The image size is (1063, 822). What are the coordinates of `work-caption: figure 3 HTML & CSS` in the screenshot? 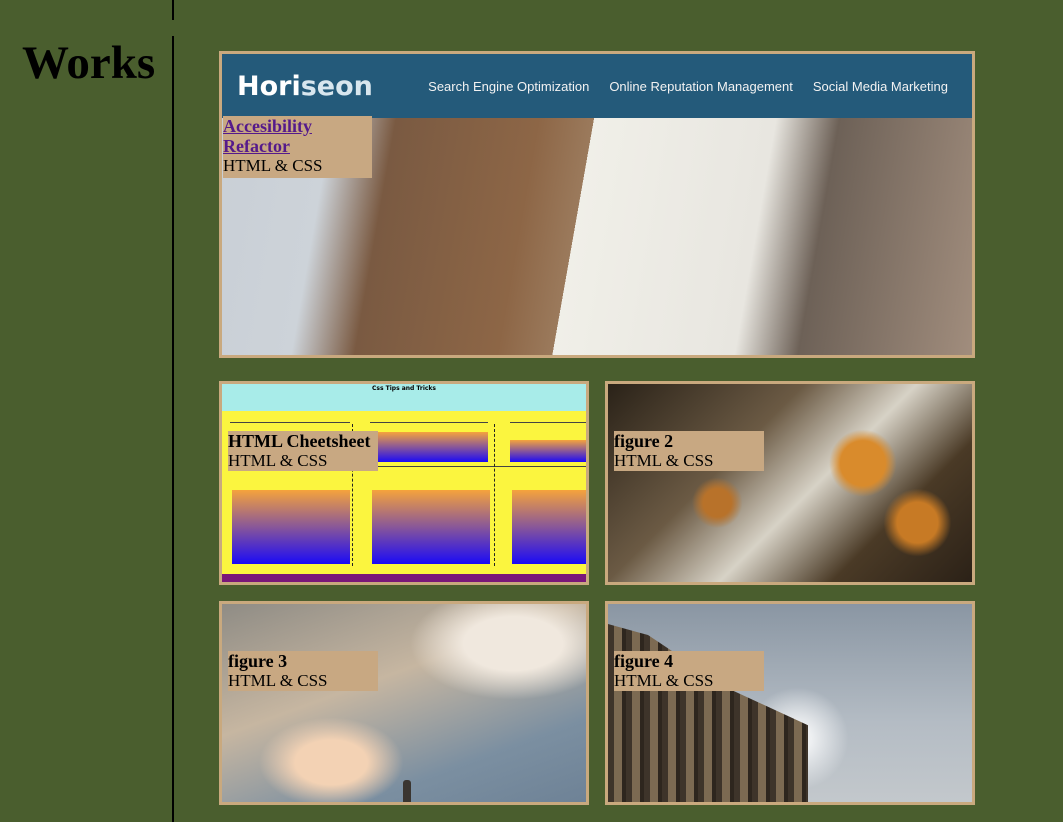 It's located at (303, 671).